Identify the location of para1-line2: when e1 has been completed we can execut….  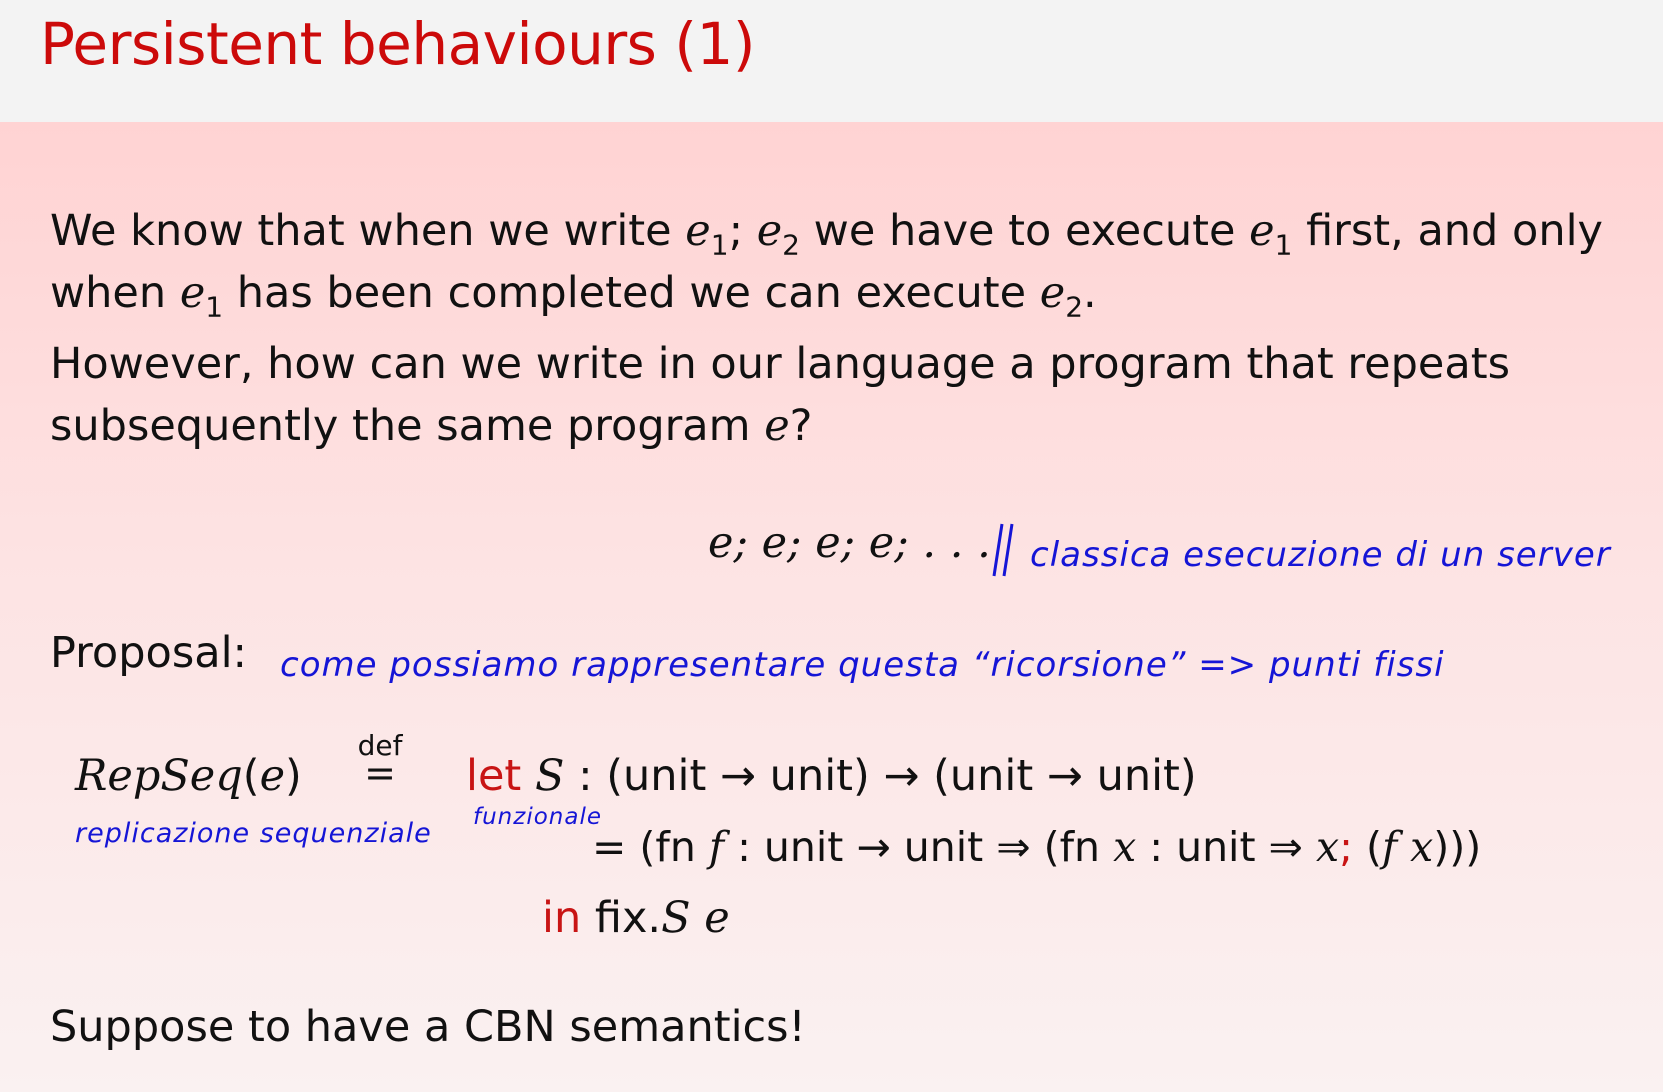
(573, 296).